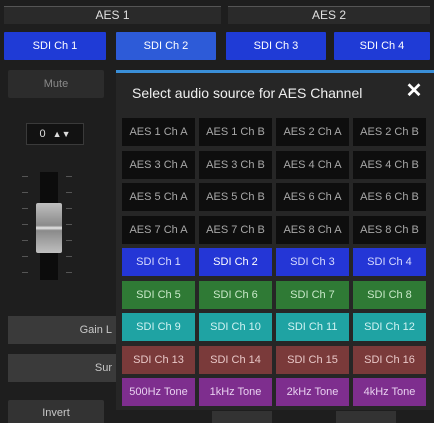  I want to click on source-option: SDI Ch 13, so click(158, 359).